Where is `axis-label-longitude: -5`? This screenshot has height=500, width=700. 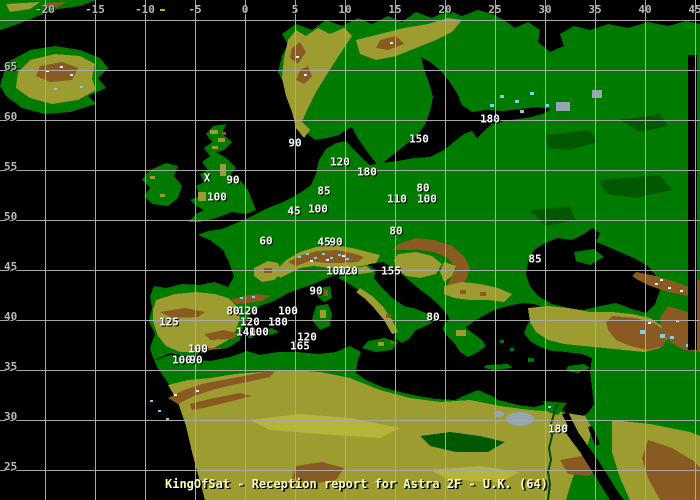 axis-label-longitude: -5 is located at coordinates (195, 9).